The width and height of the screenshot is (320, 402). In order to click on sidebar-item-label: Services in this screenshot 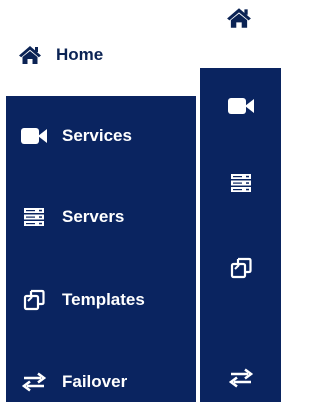, I will do `click(97, 135)`.